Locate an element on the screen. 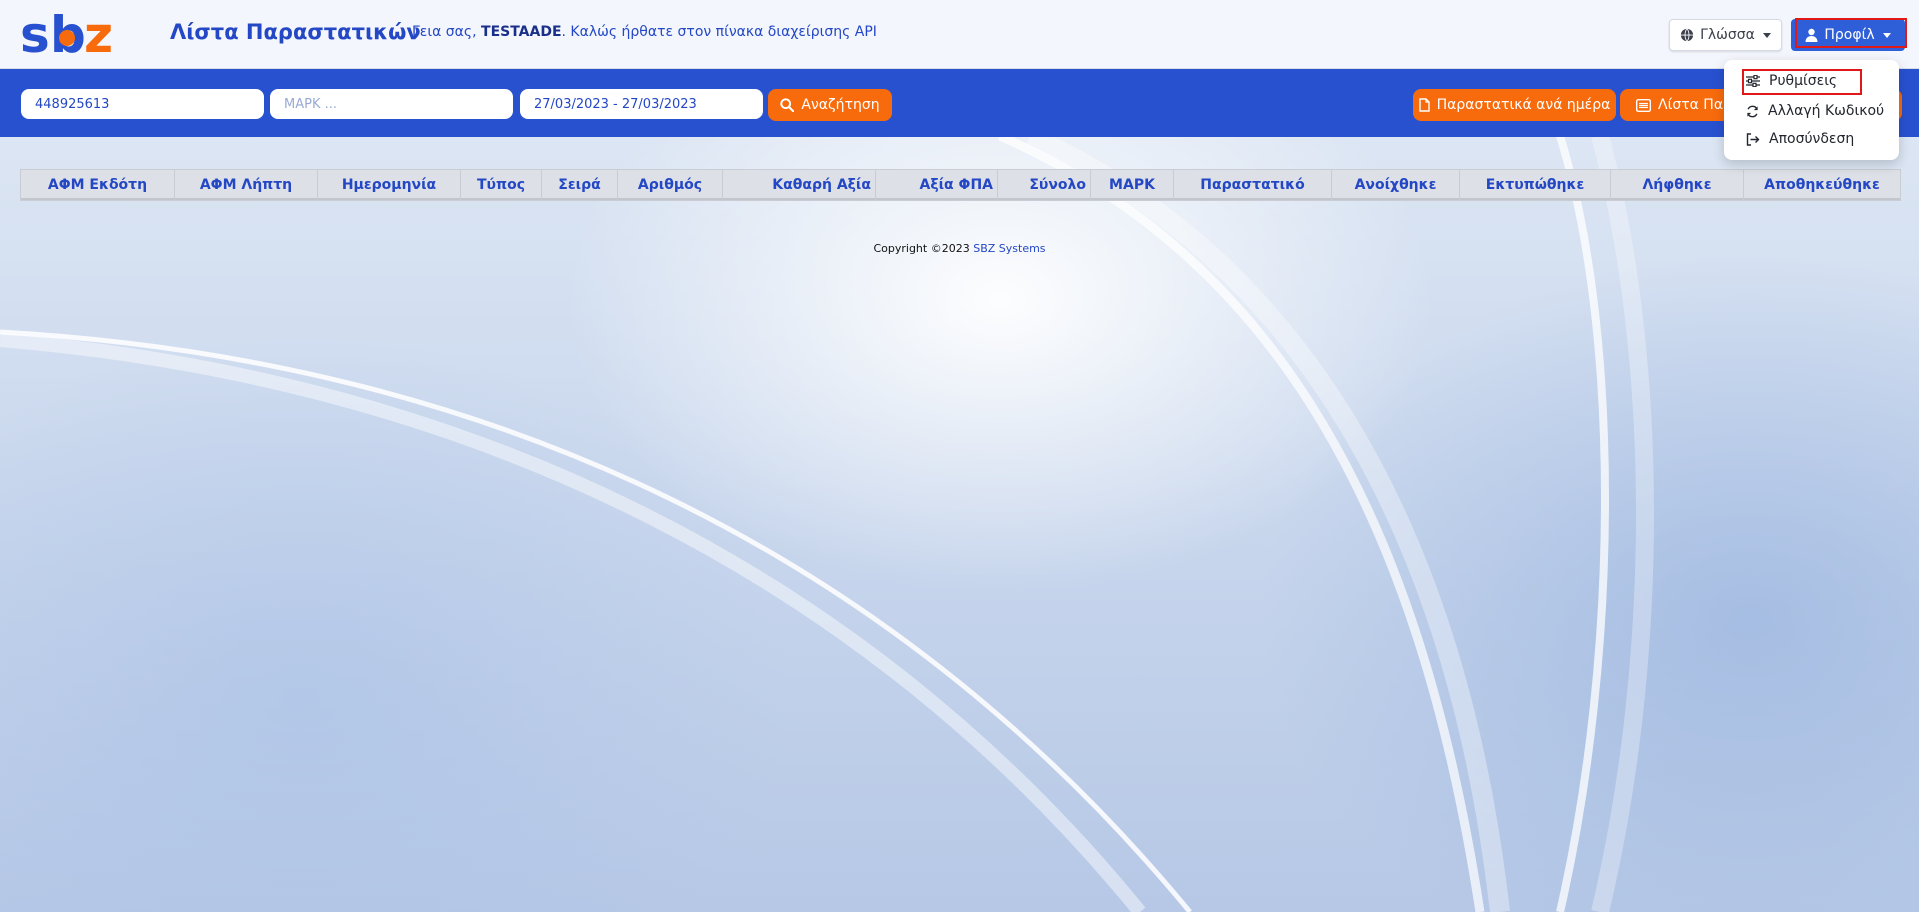 The height and width of the screenshot is (912, 1919). mark-input is located at coordinates (391, 104).